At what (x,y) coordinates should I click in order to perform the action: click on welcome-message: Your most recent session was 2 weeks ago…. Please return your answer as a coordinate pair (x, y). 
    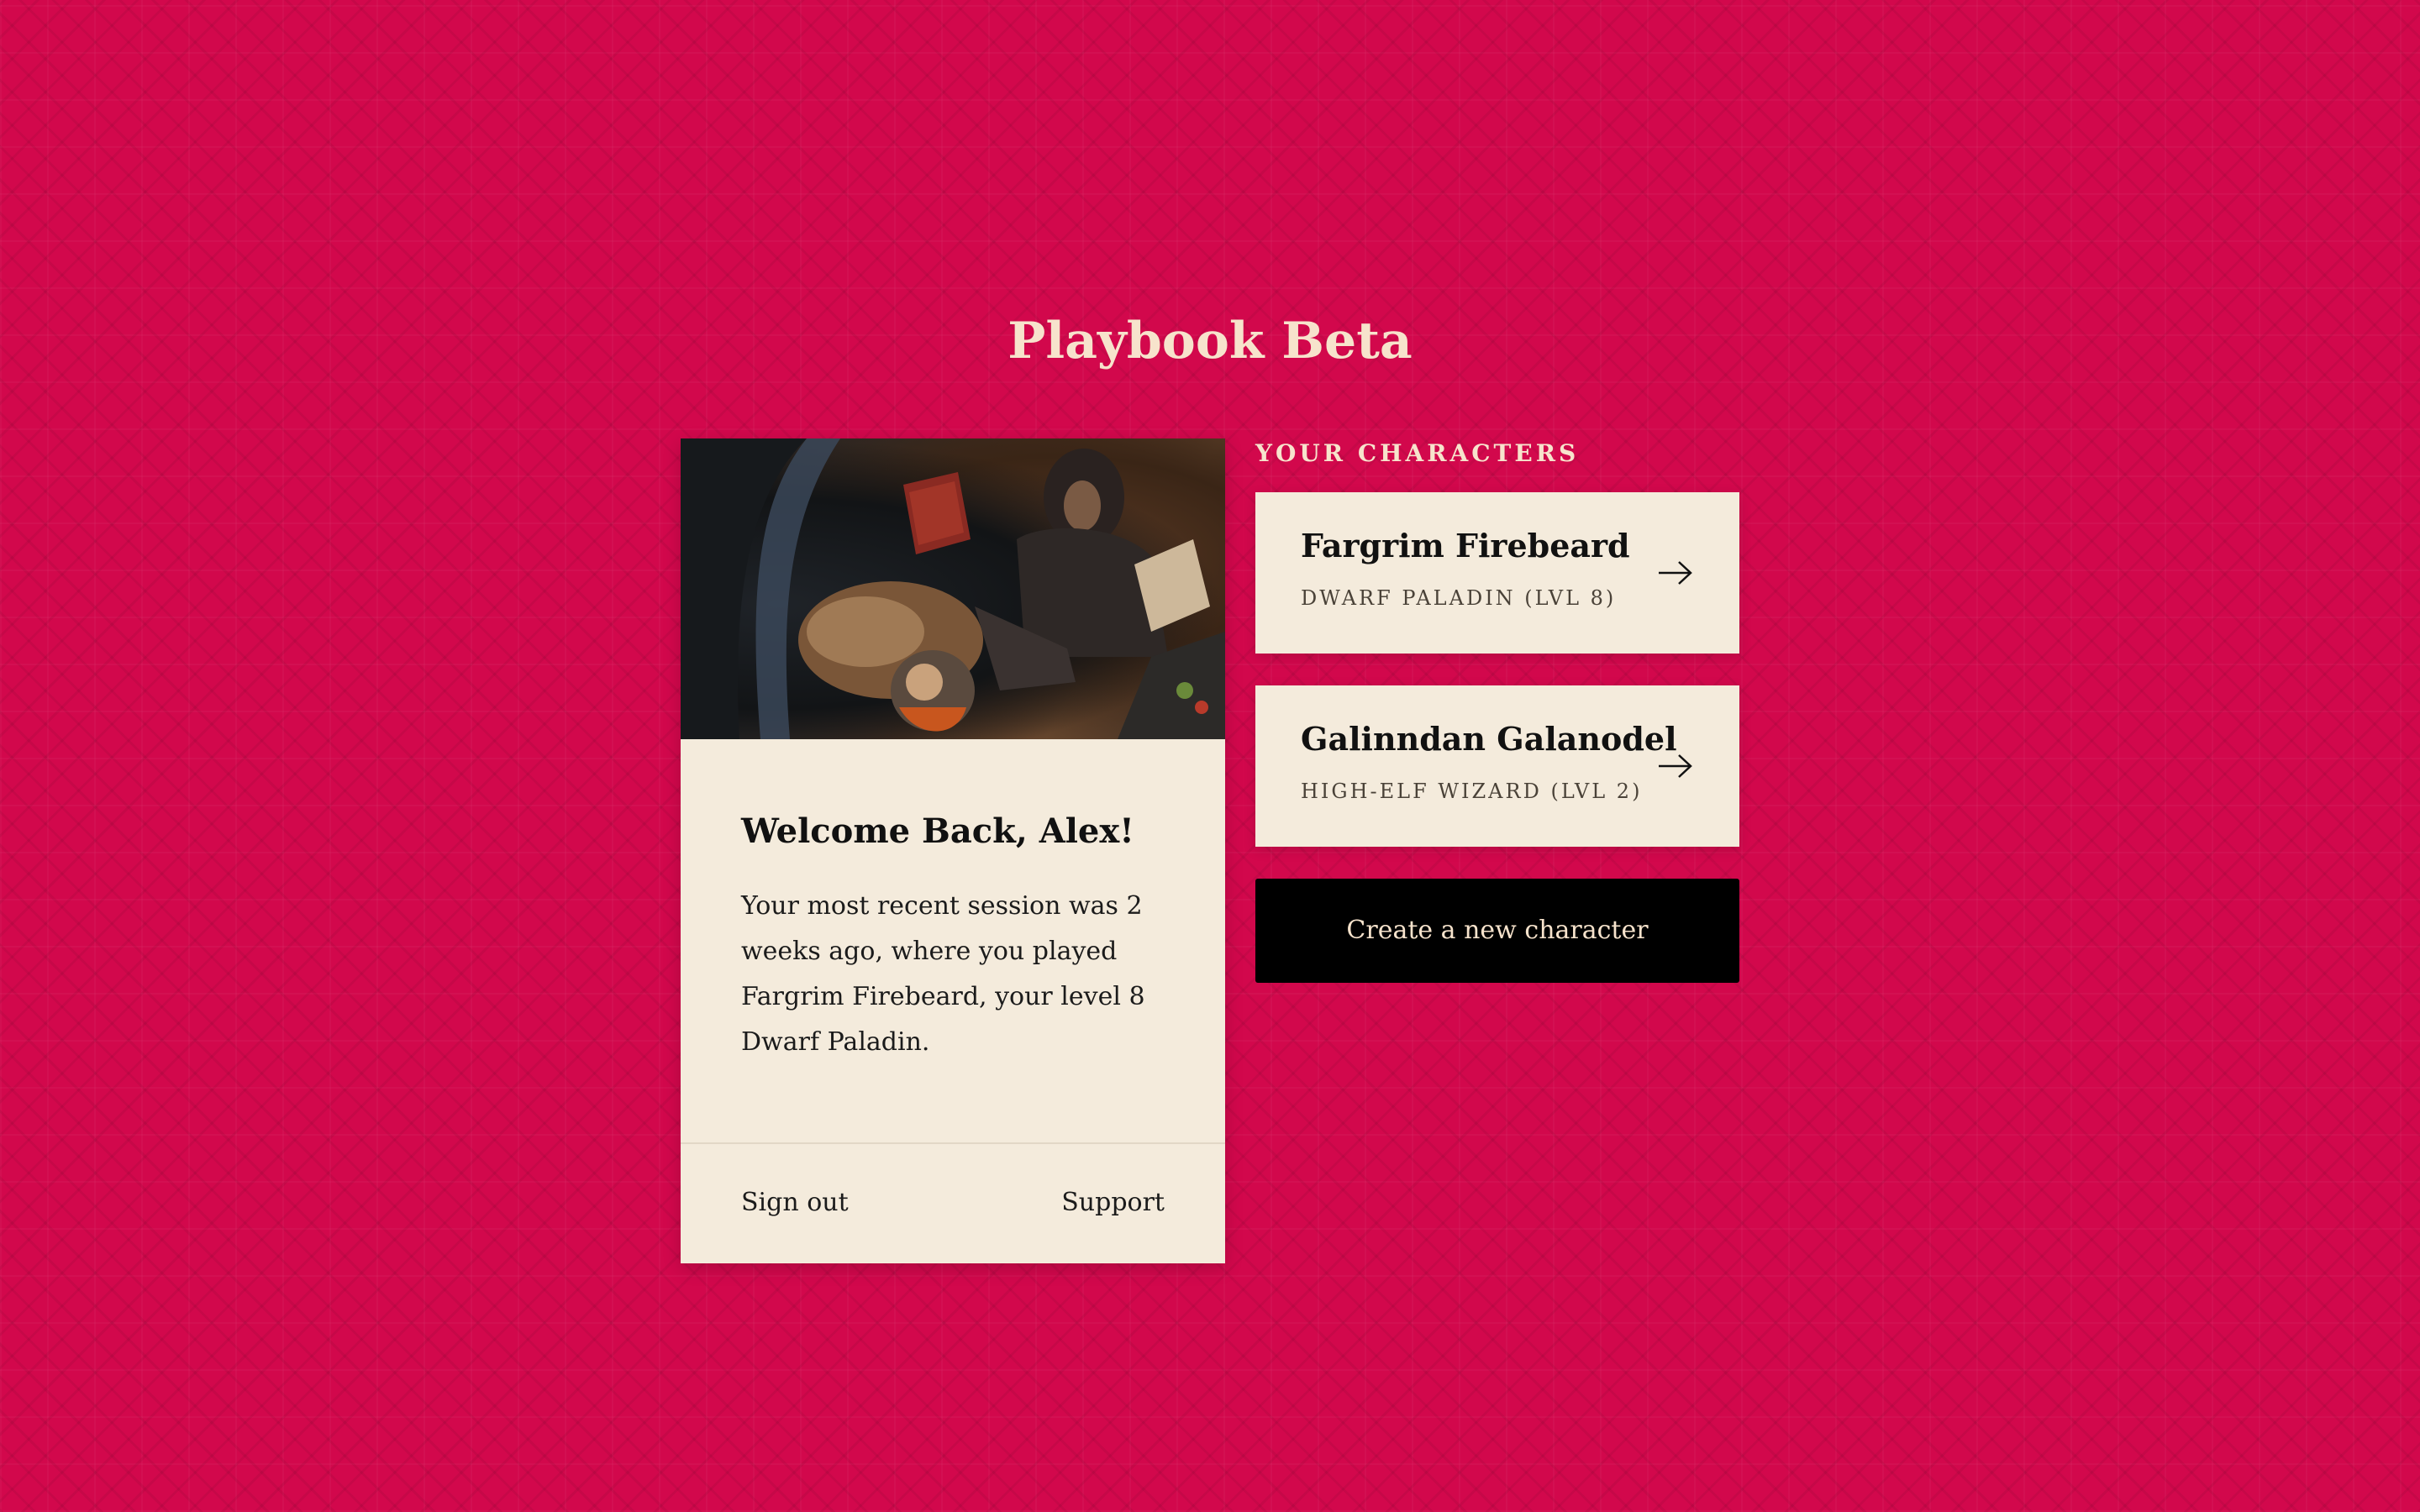
    Looking at the image, I should click on (943, 974).